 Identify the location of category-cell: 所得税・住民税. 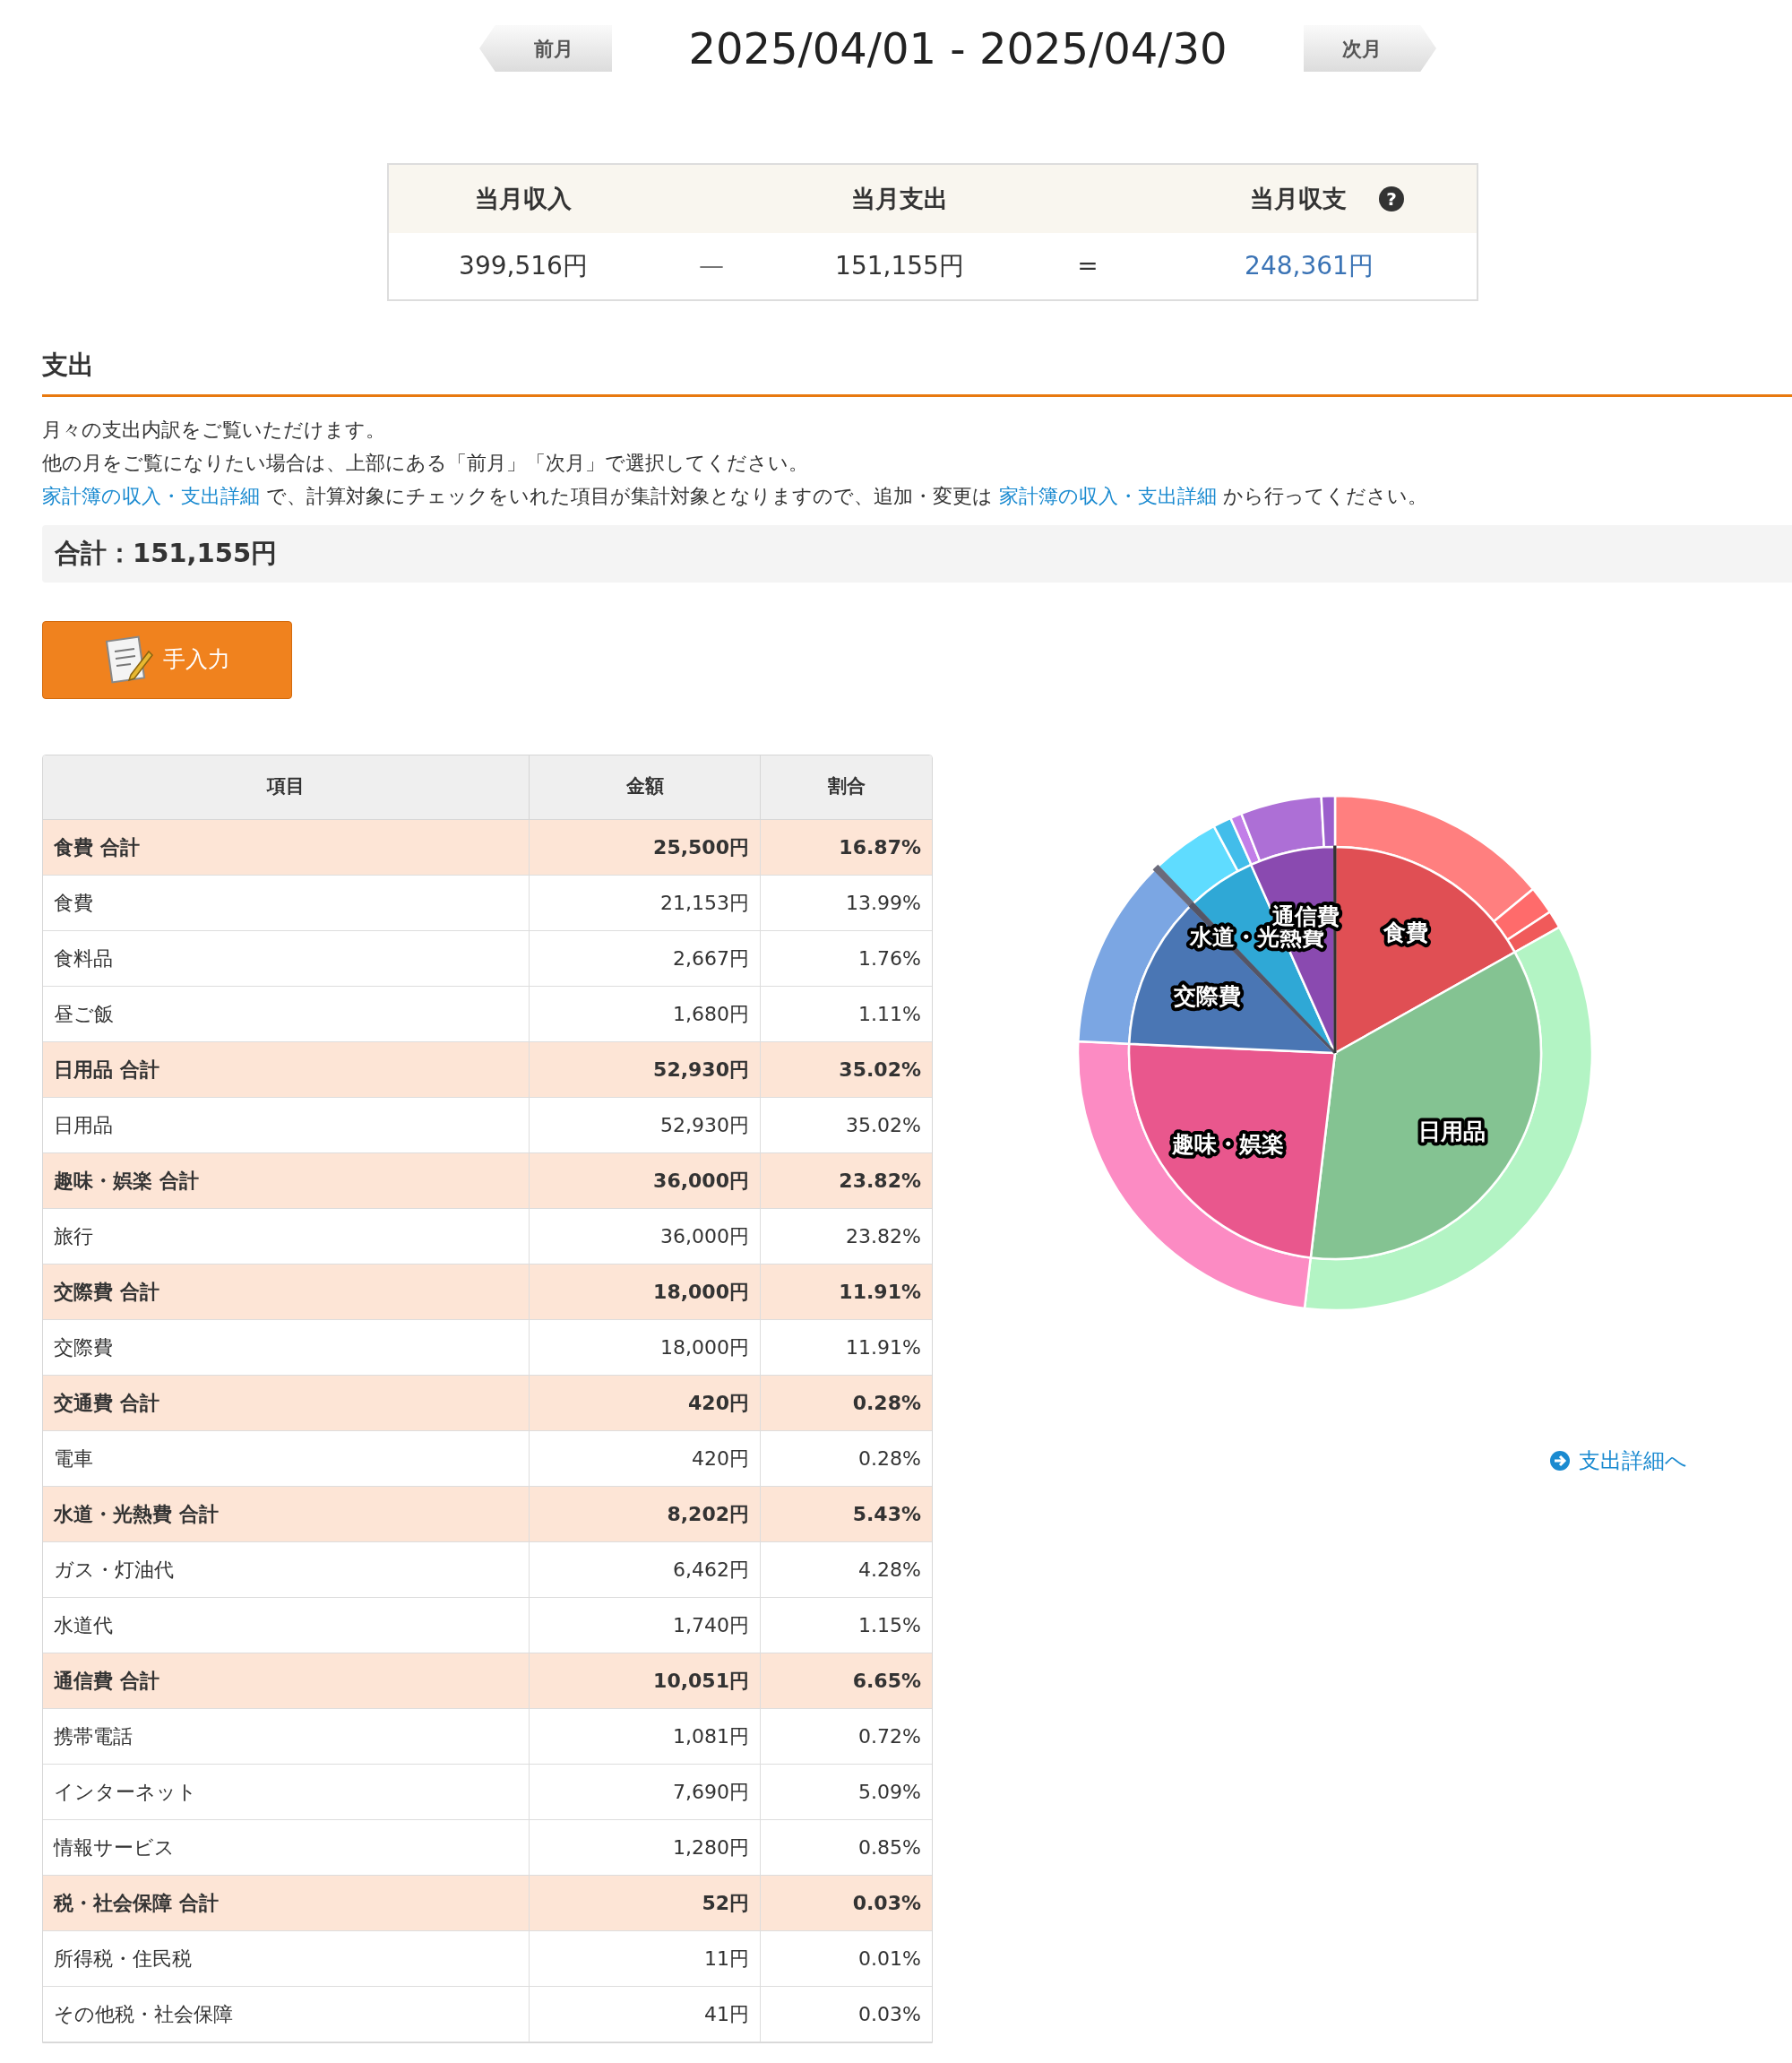
(286, 1958).